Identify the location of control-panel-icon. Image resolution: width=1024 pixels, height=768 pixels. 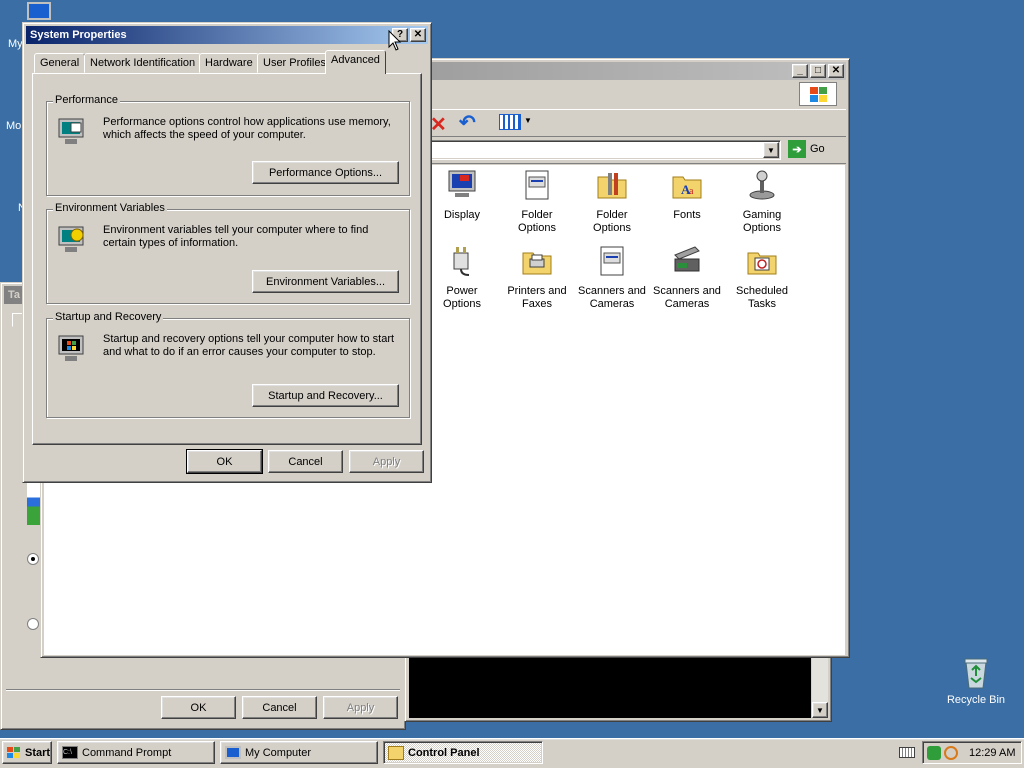
(396, 752).